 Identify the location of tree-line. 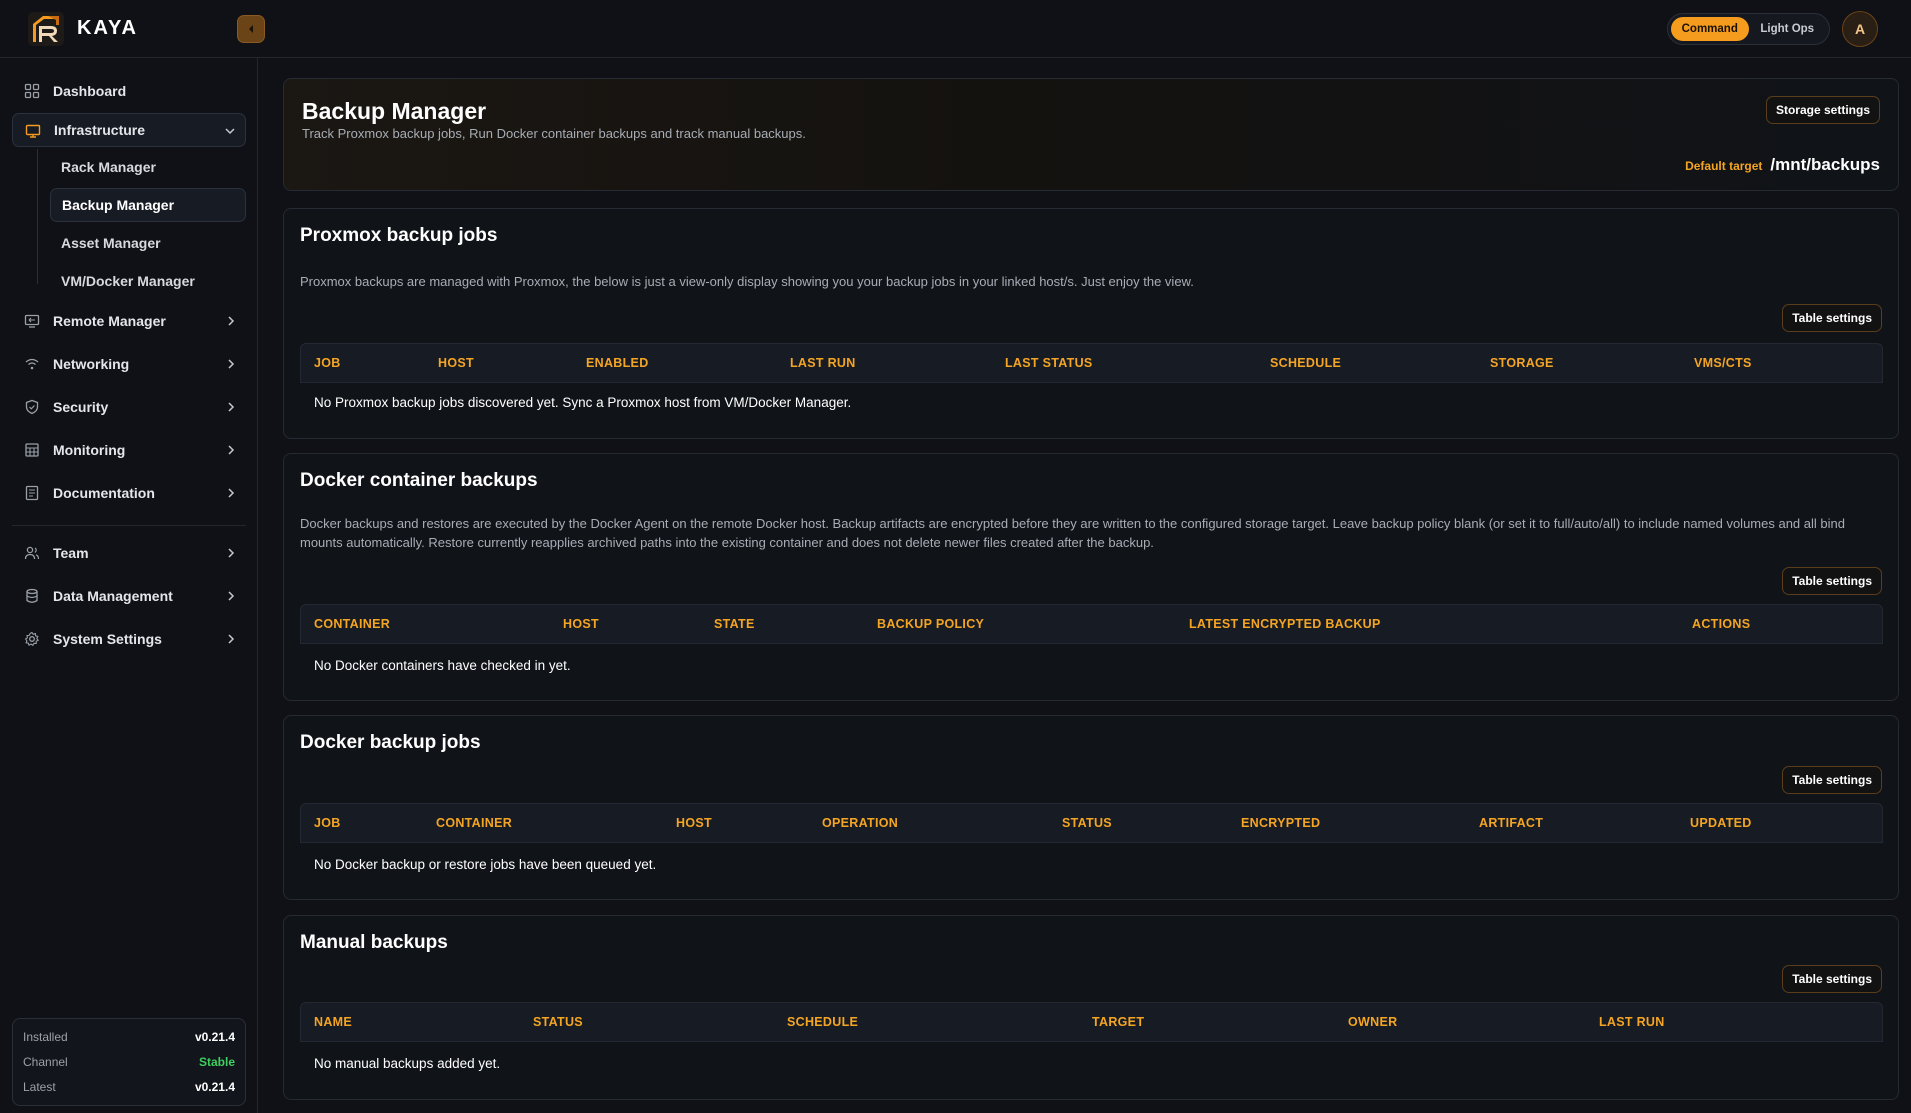
(37, 216).